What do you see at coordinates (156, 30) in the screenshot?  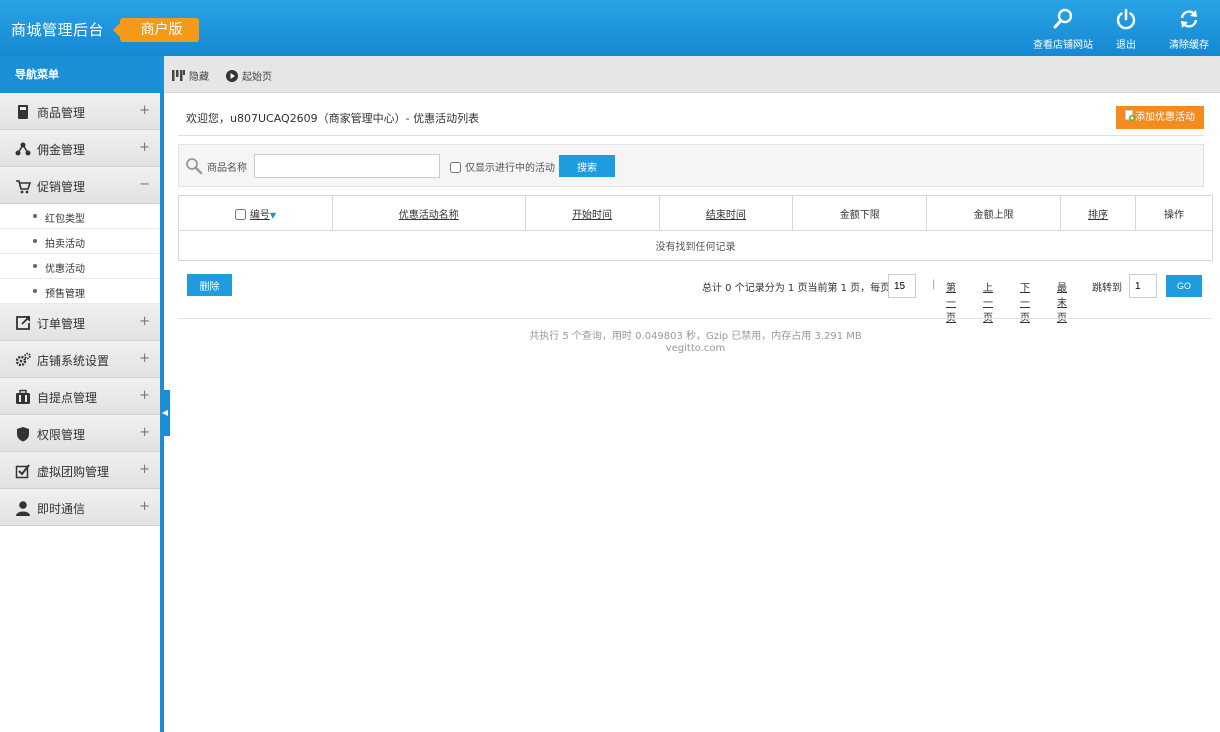 I see `edition-badge: 商户版` at bounding box center [156, 30].